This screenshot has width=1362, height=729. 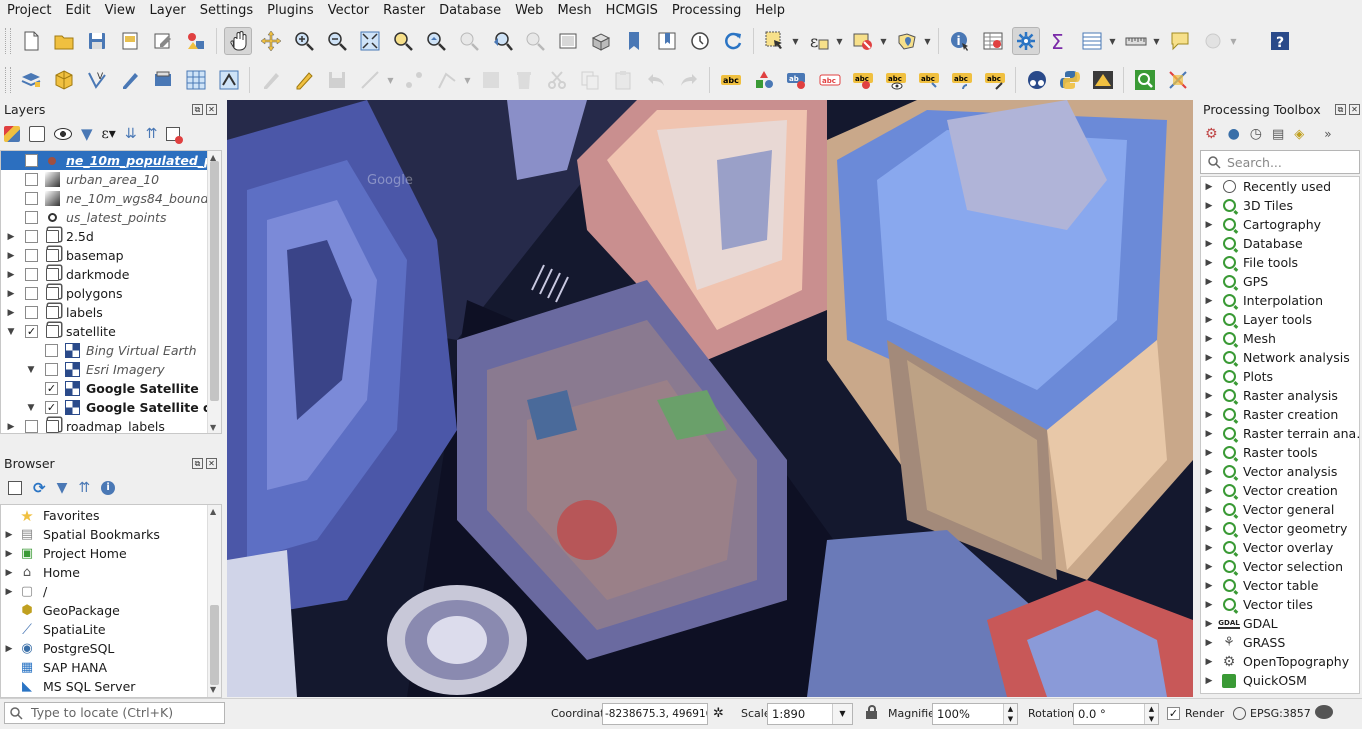 What do you see at coordinates (337, 41) in the screenshot?
I see `zoom-out-icon` at bounding box center [337, 41].